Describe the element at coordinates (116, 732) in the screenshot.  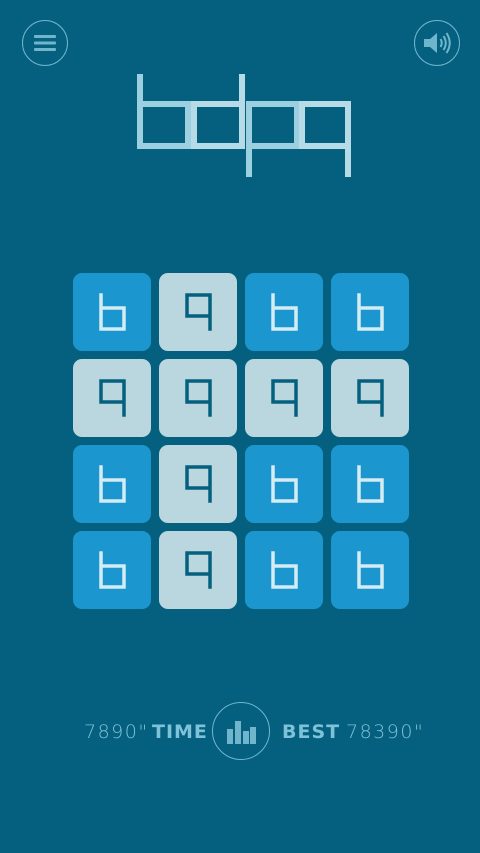
I see `time-value: 7890"` at that location.